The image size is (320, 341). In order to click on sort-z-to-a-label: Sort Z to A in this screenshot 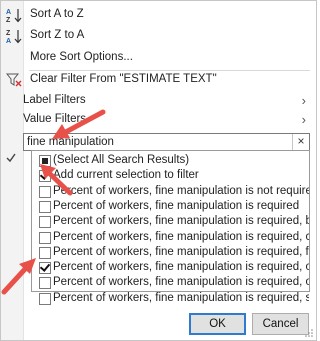, I will do `click(57, 35)`.